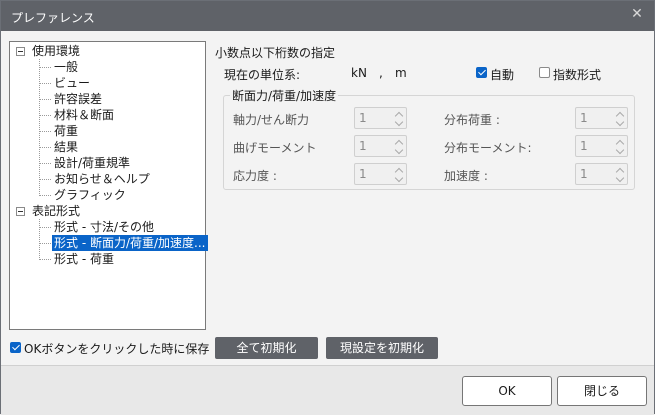  I want to click on reset-all-button: 全て初期化, so click(266, 348).